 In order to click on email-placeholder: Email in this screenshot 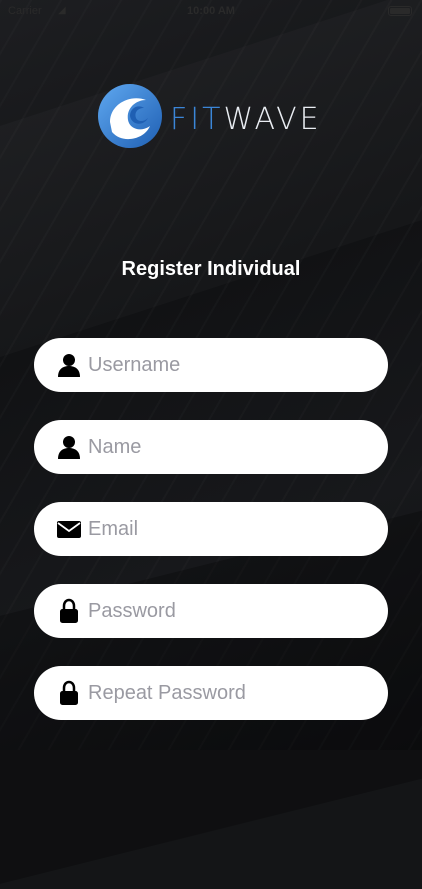, I will do `click(113, 529)`.